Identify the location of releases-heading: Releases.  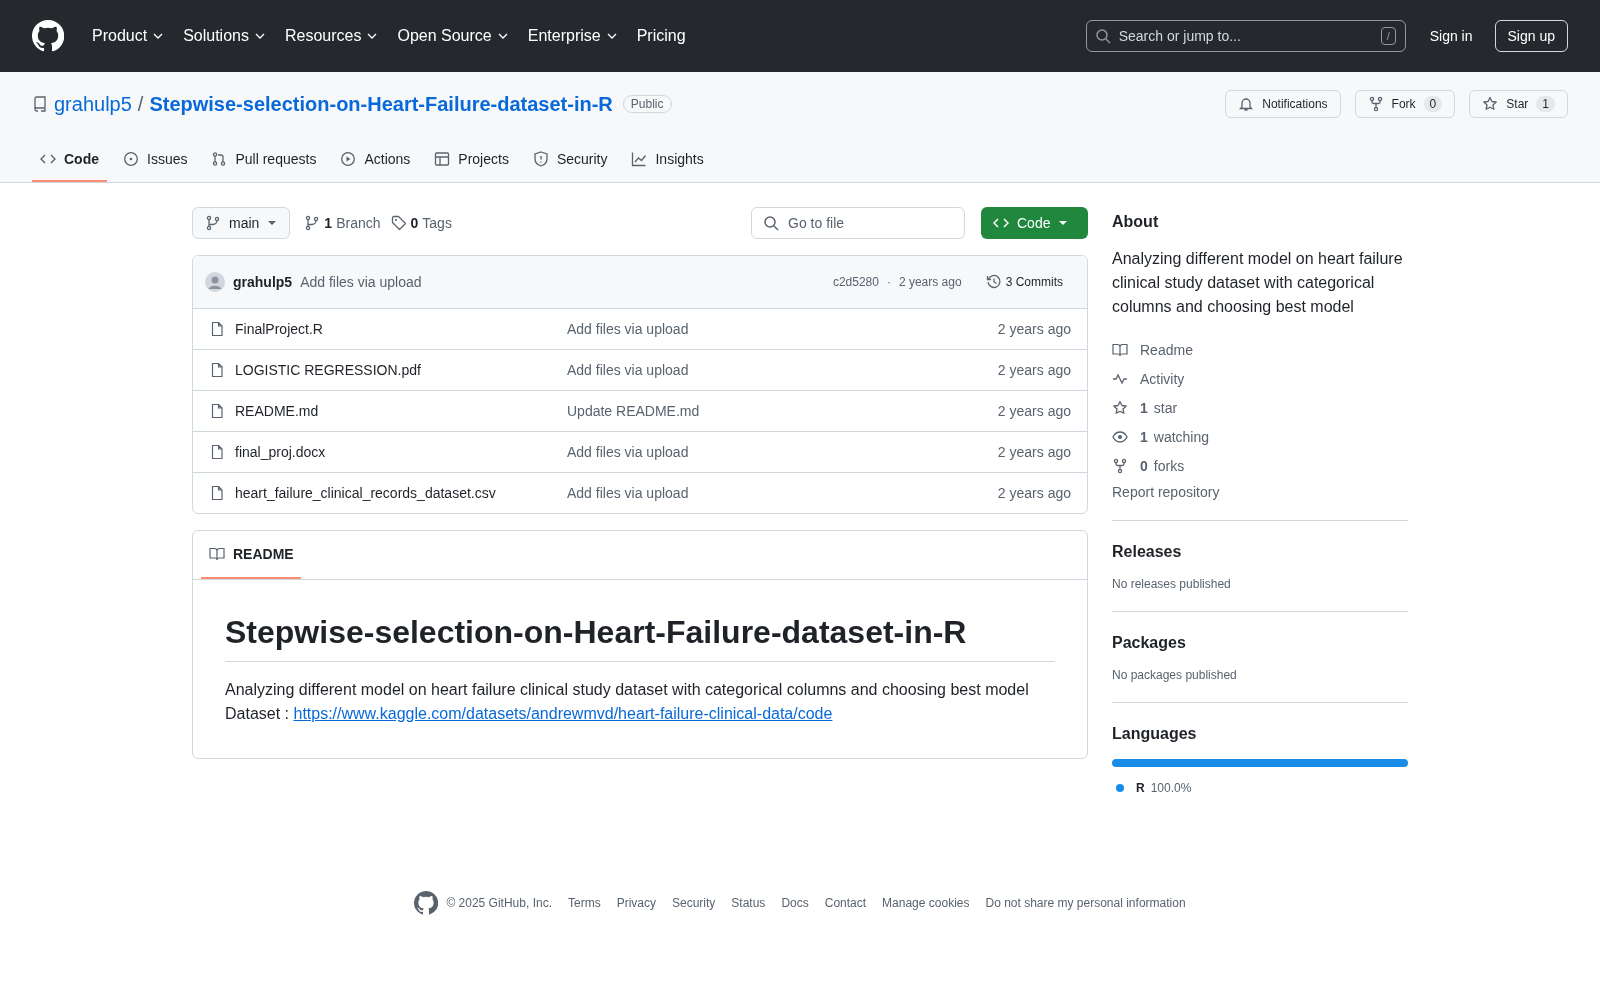
(1147, 552).